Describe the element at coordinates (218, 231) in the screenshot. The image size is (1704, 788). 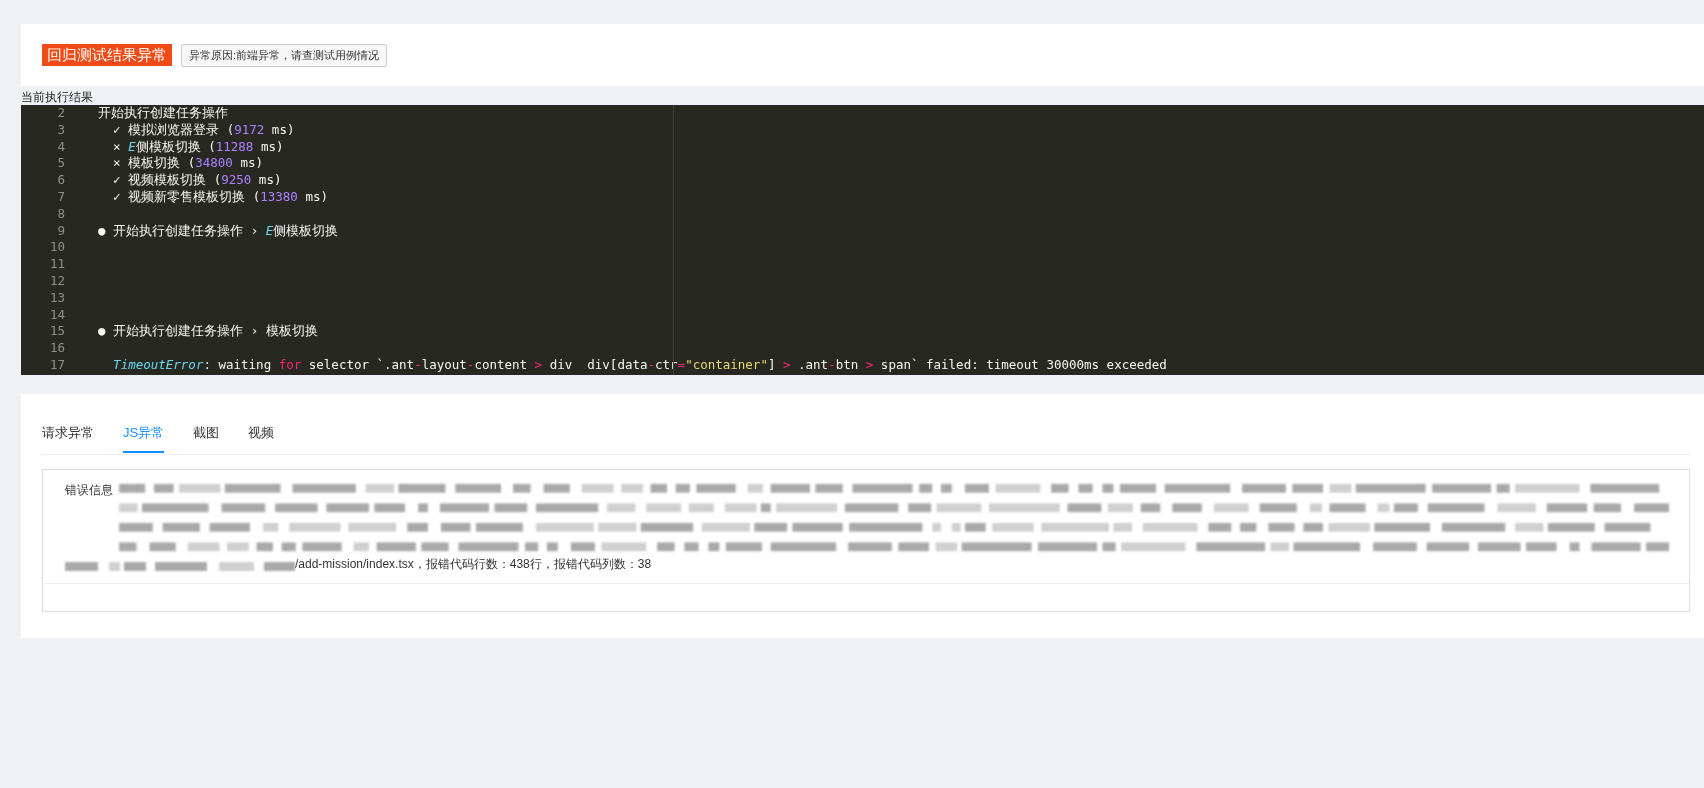
I see `code-line: ● 开始执行创建任务操作 › E侧模板切换` at that location.